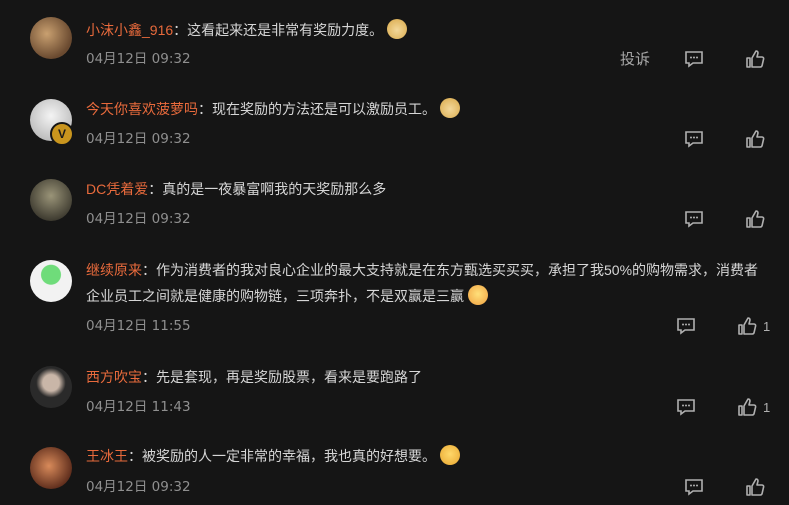 The image size is (789, 505). What do you see at coordinates (289, 456) in the screenshot?
I see `comment-body: 被奖励的人一定非常的幸福，我也真的好想要。` at bounding box center [289, 456].